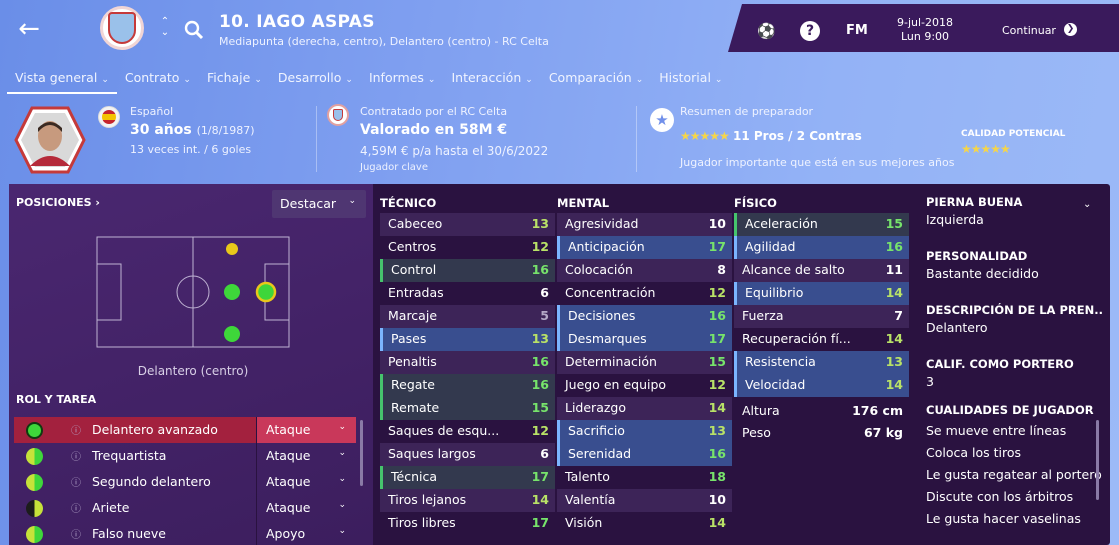 Image resolution: width=1119 pixels, height=545 pixels. Describe the element at coordinates (644, 454) in the screenshot. I see `attribute-row: Serenidad 16` at that location.